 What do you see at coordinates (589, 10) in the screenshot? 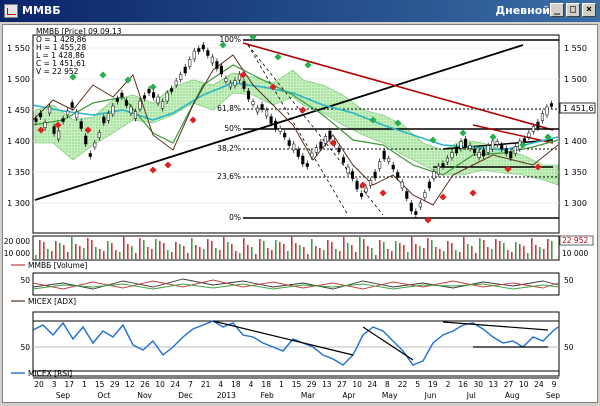
I see `close-button: ×` at bounding box center [589, 10].